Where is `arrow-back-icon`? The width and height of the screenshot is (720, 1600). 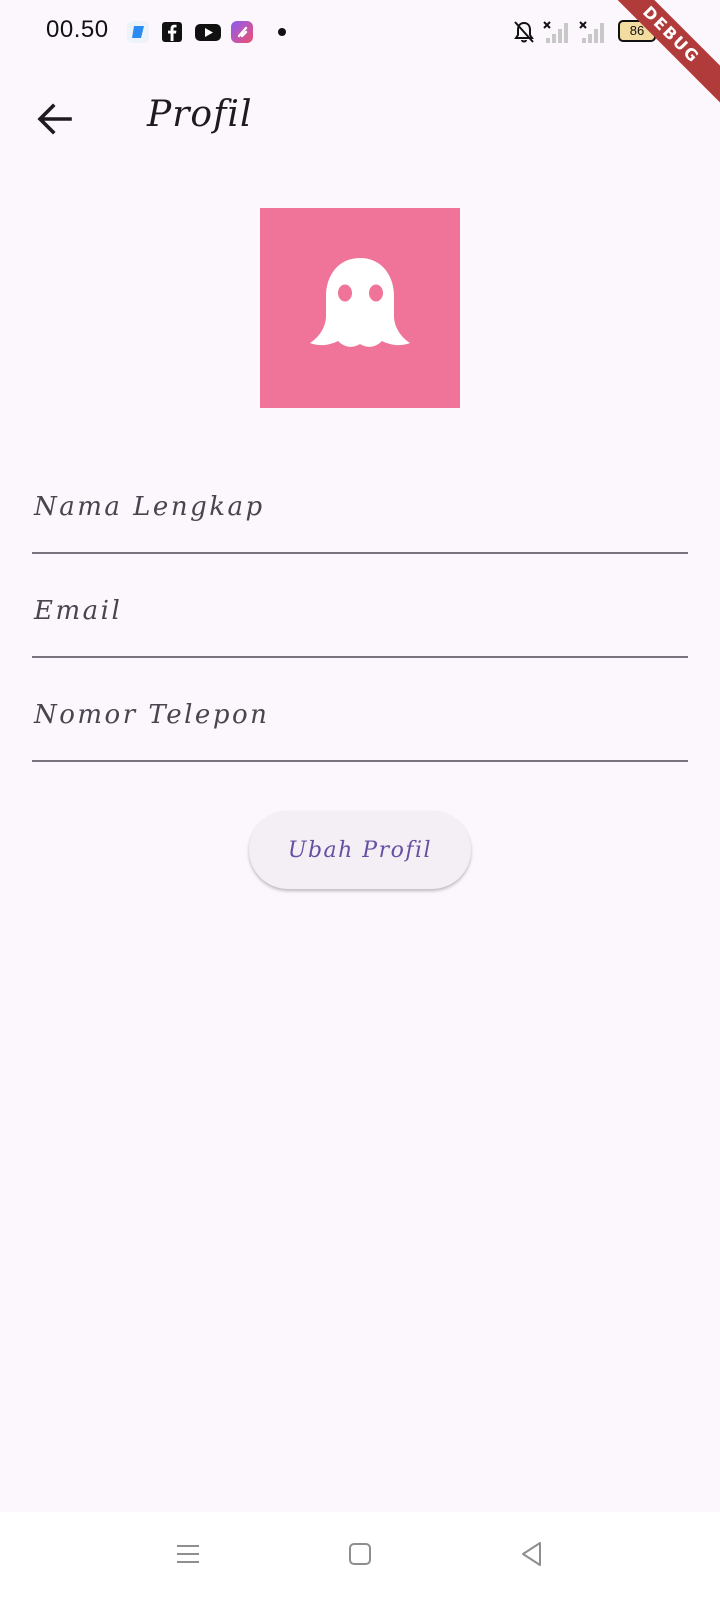 arrow-back-icon is located at coordinates (55, 121).